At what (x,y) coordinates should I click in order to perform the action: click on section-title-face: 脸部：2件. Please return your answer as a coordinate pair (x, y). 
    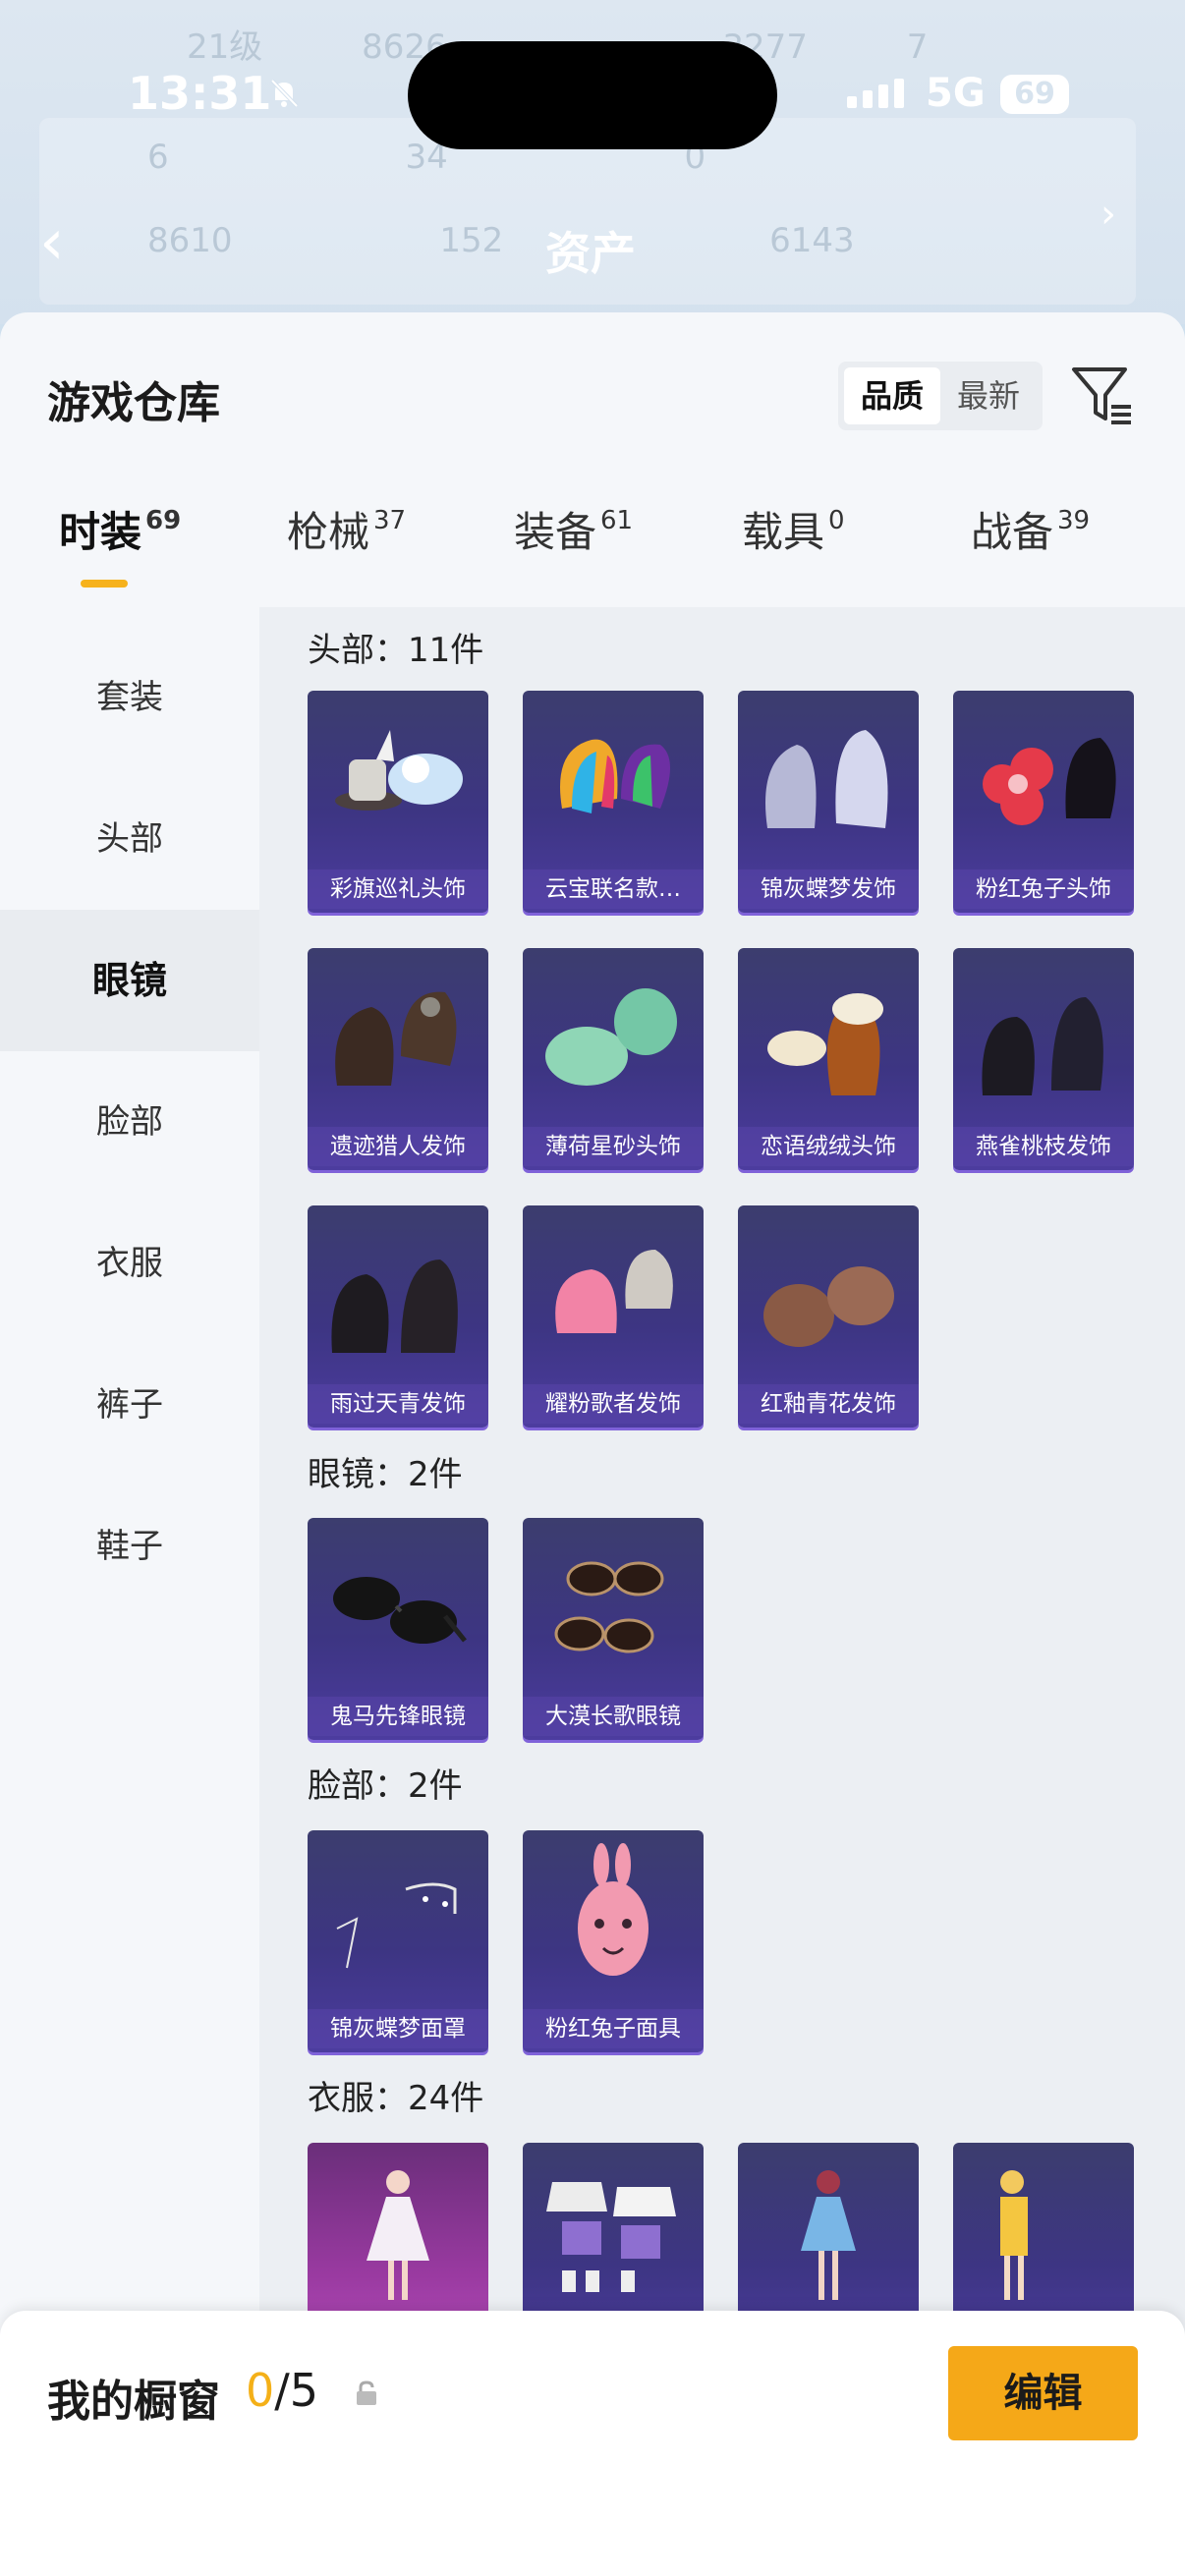
    Looking at the image, I should click on (385, 1786).